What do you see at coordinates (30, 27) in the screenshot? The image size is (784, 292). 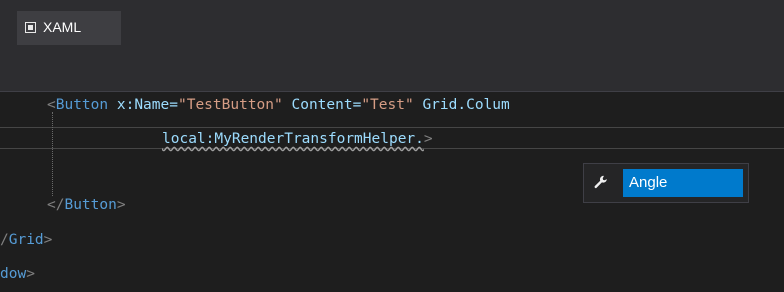 I see `xaml-document-icon` at bounding box center [30, 27].